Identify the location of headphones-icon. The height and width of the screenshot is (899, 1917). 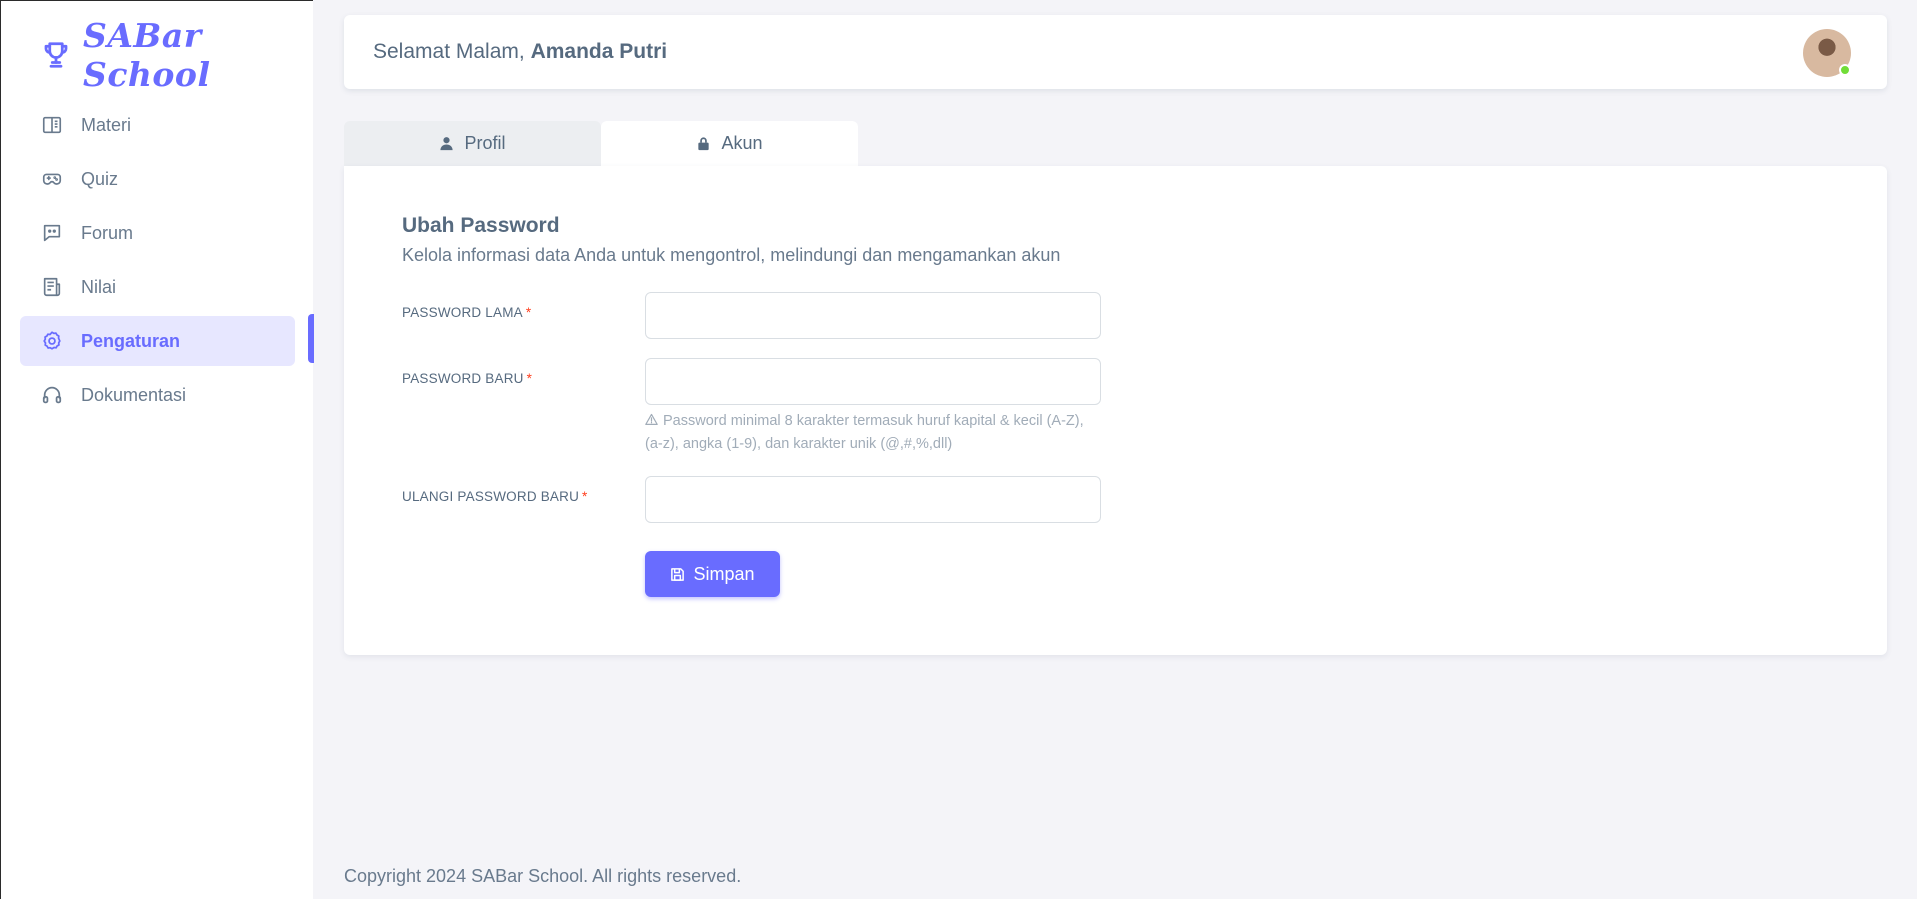
(52, 395).